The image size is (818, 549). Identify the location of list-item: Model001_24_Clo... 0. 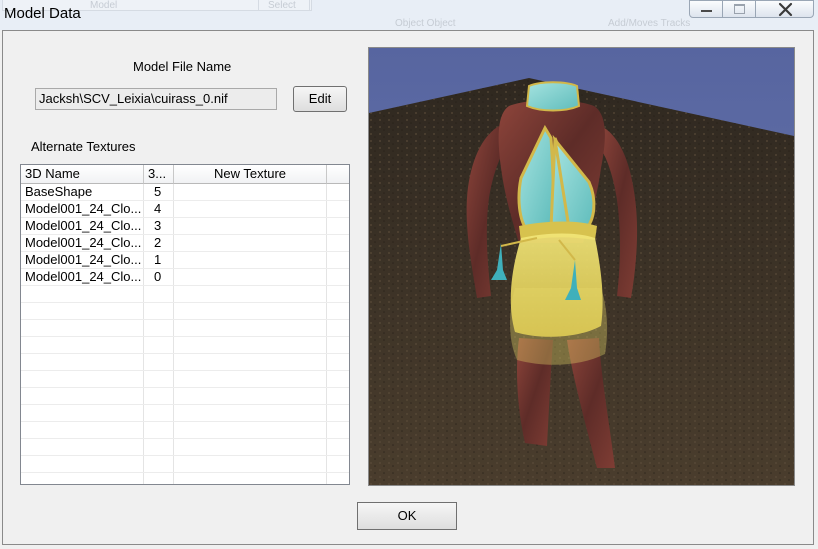
(185, 277).